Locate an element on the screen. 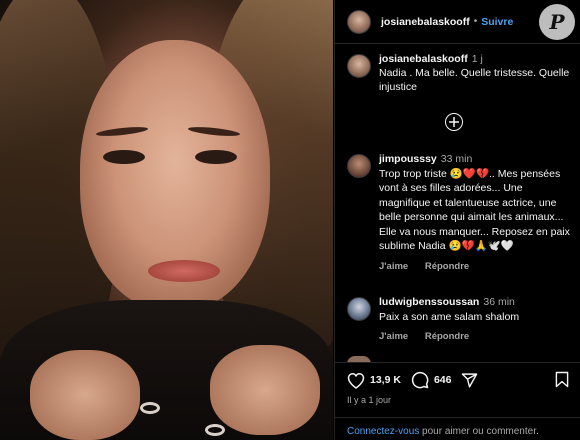  comments-count: 646 is located at coordinates (443, 380).